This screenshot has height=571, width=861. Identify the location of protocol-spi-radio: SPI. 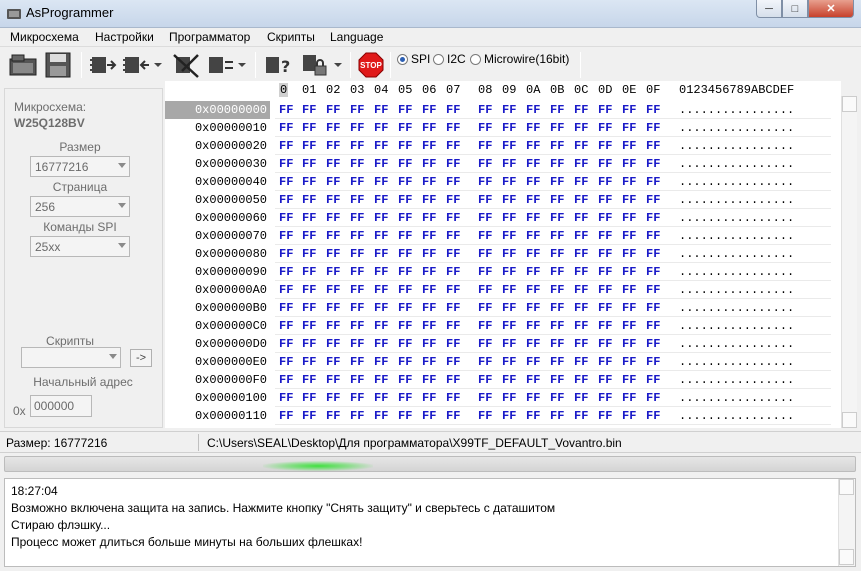
(413, 59).